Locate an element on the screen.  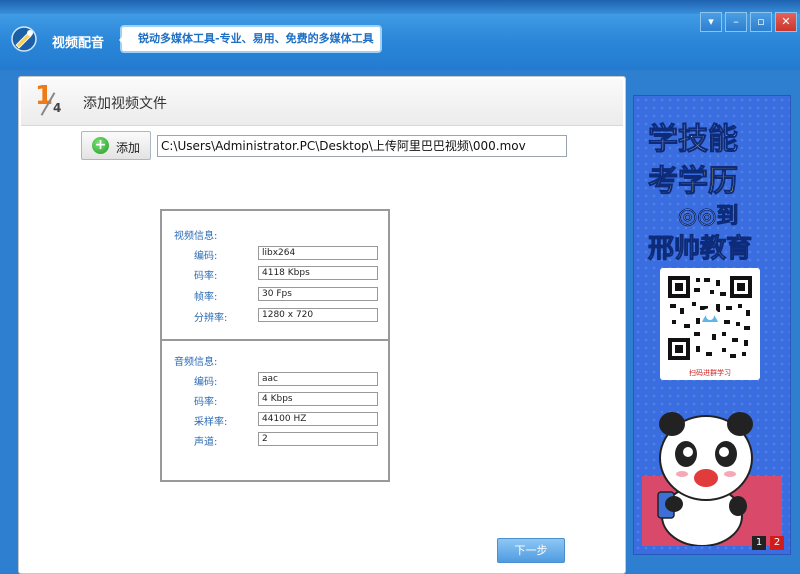
minimize-button: – is located at coordinates (736, 22).